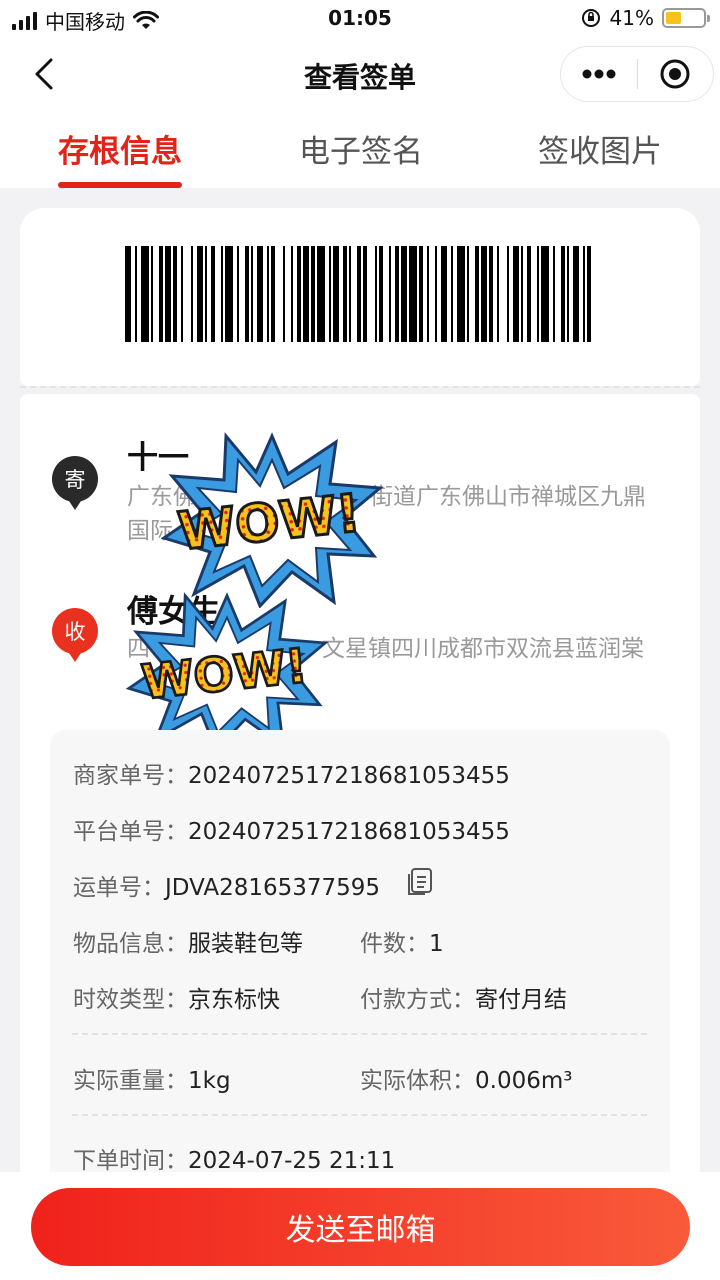  I want to click on platform-number-value: 202407251721868105​3455, so click(349, 832).